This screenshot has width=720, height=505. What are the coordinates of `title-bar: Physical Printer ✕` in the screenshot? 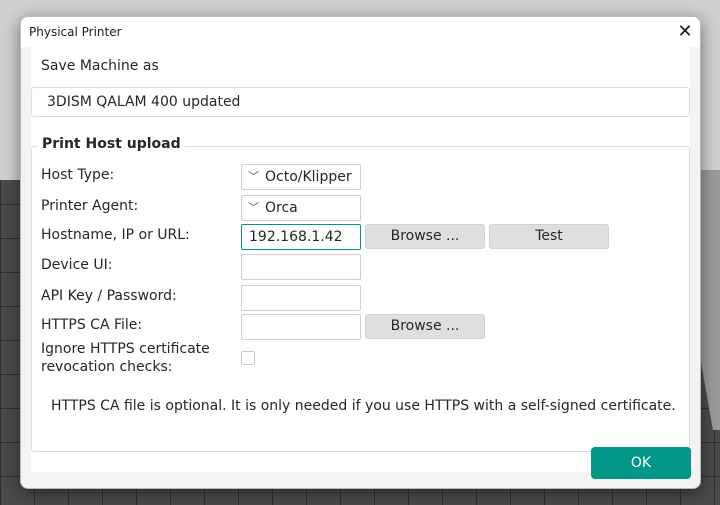 It's located at (360, 32).